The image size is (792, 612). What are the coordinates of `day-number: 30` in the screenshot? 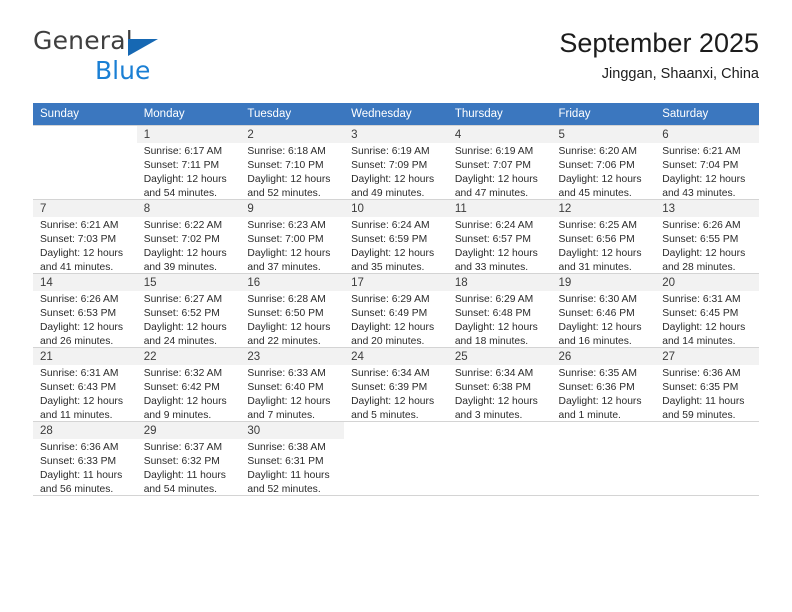 It's located at (292, 430).